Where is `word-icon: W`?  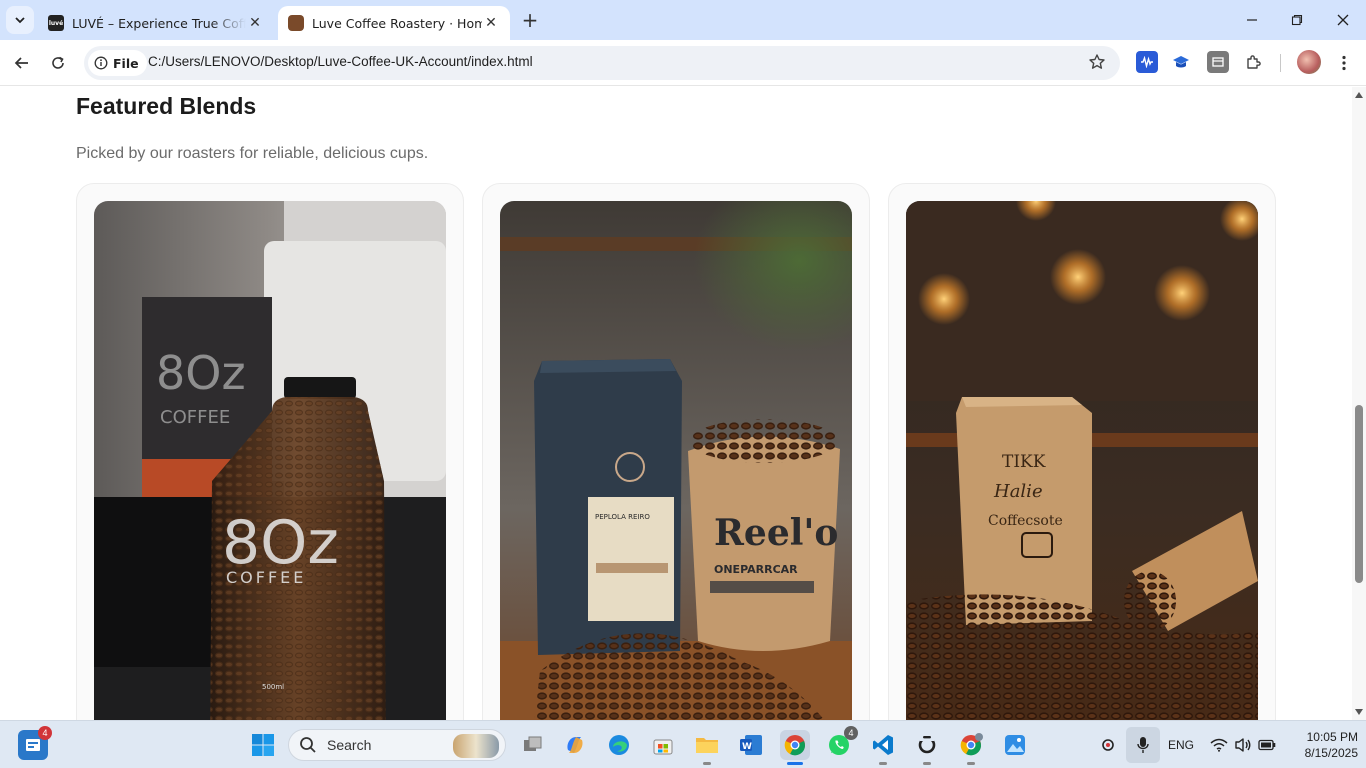
word-icon: W is located at coordinates (751, 745).